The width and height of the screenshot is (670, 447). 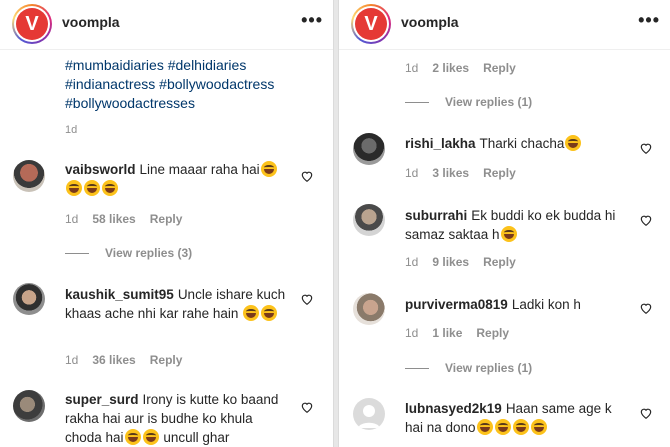 I want to click on comment-username: vaibsworld, so click(x=100, y=169).